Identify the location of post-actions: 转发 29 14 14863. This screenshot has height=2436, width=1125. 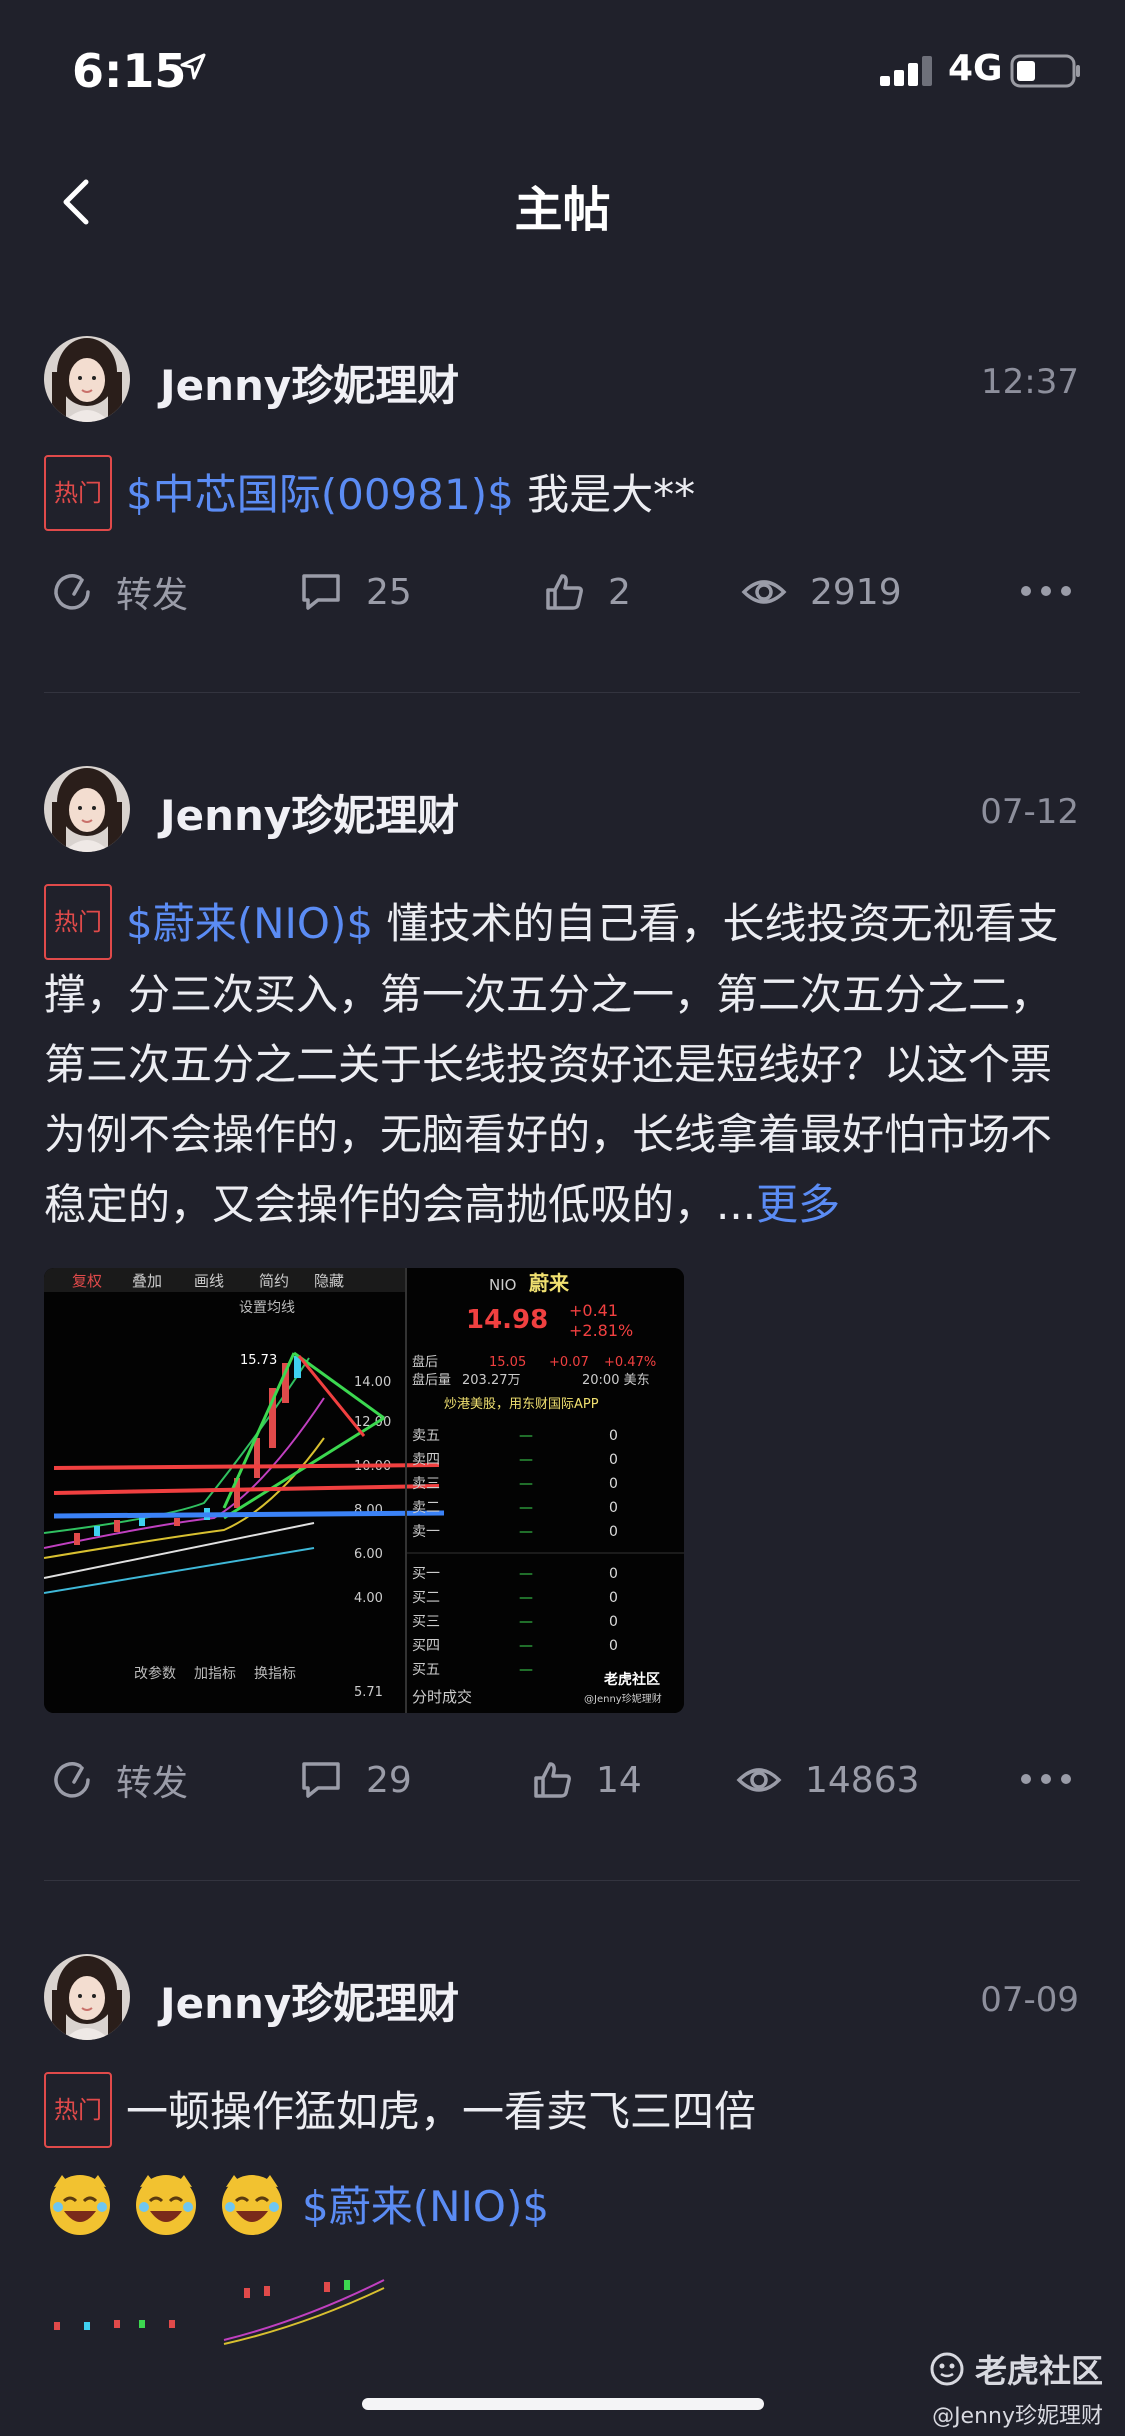
(562, 1780).